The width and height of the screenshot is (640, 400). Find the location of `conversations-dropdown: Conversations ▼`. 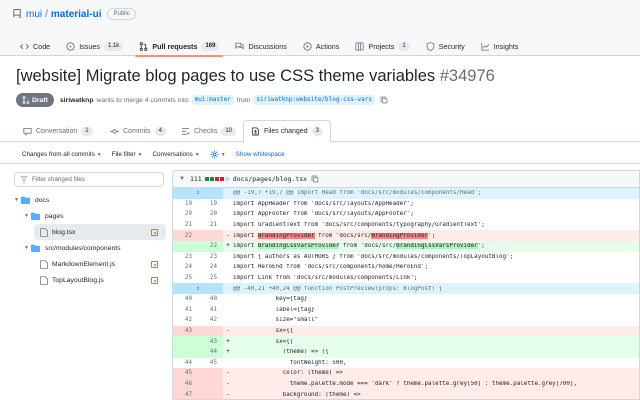

conversations-dropdown: Conversations ▼ is located at coordinates (176, 154).